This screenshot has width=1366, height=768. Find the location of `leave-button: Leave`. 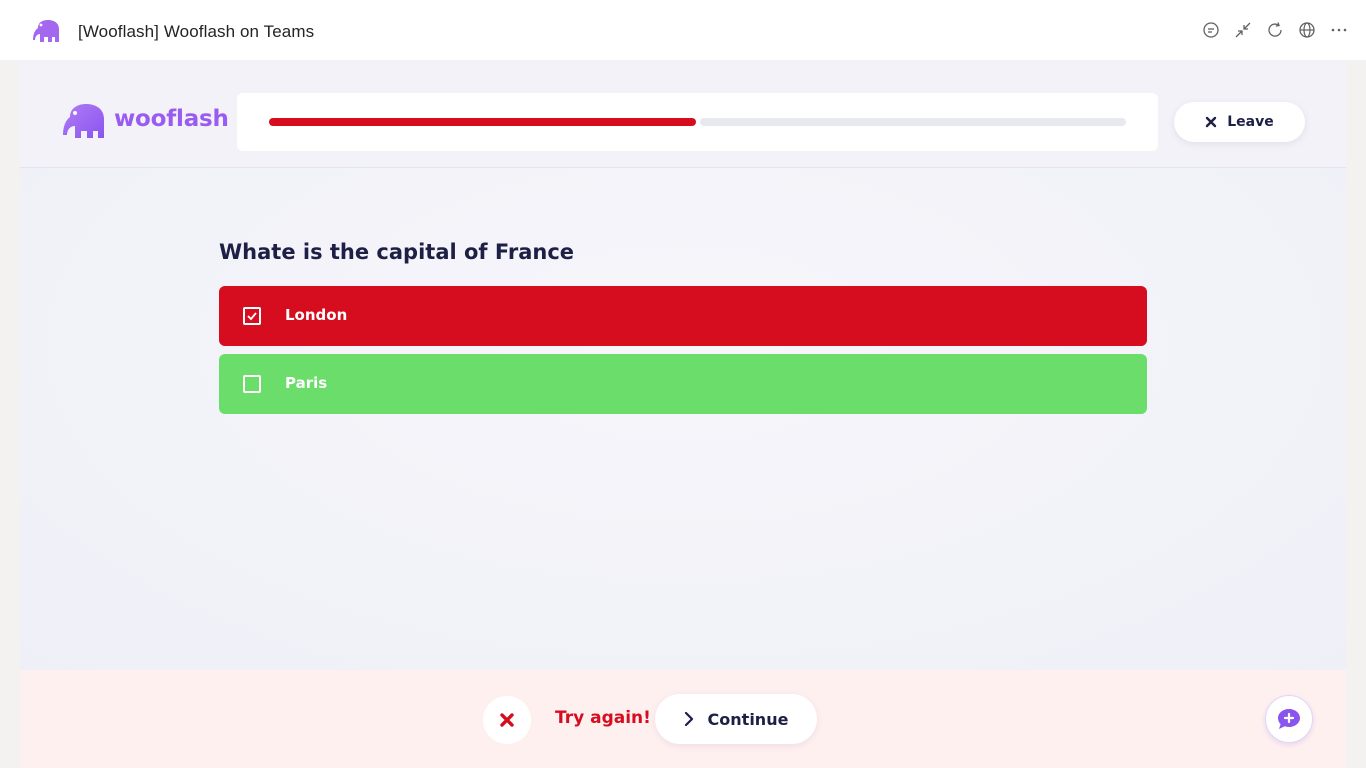

leave-button: Leave is located at coordinates (1239, 122).